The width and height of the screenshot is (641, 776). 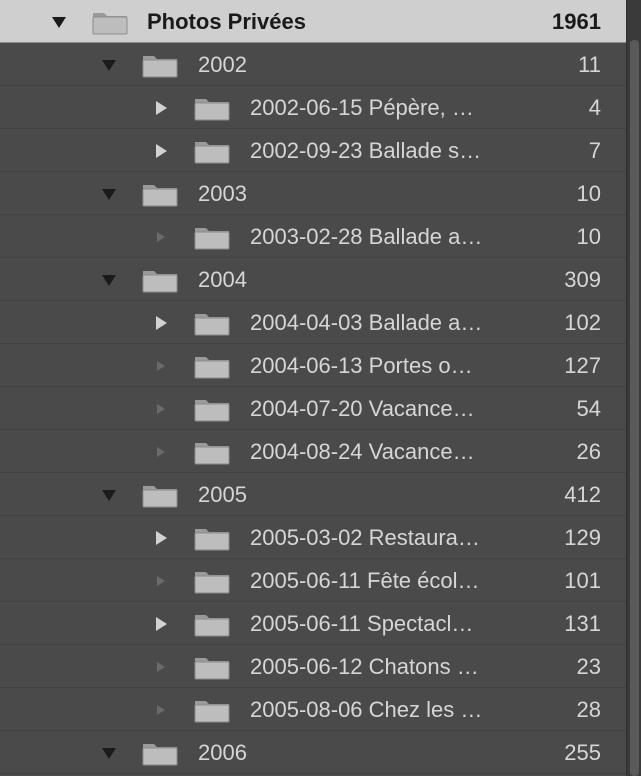 What do you see at coordinates (226, 21) in the screenshot?
I see `folder-name: Photos Privées` at bounding box center [226, 21].